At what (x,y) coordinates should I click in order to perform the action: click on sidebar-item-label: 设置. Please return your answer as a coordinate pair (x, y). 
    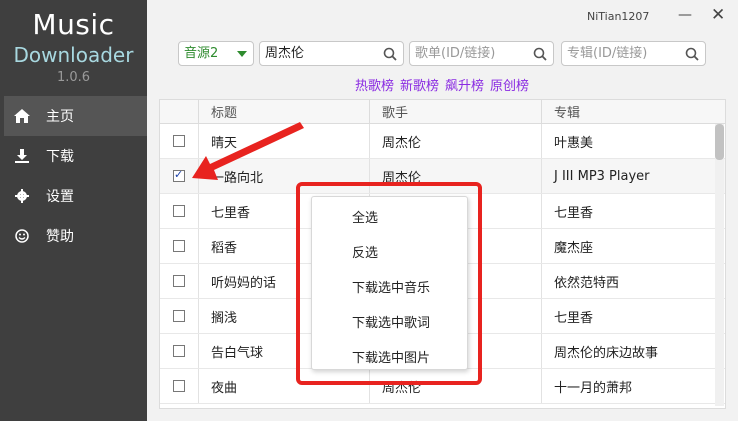
    Looking at the image, I should click on (60, 197).